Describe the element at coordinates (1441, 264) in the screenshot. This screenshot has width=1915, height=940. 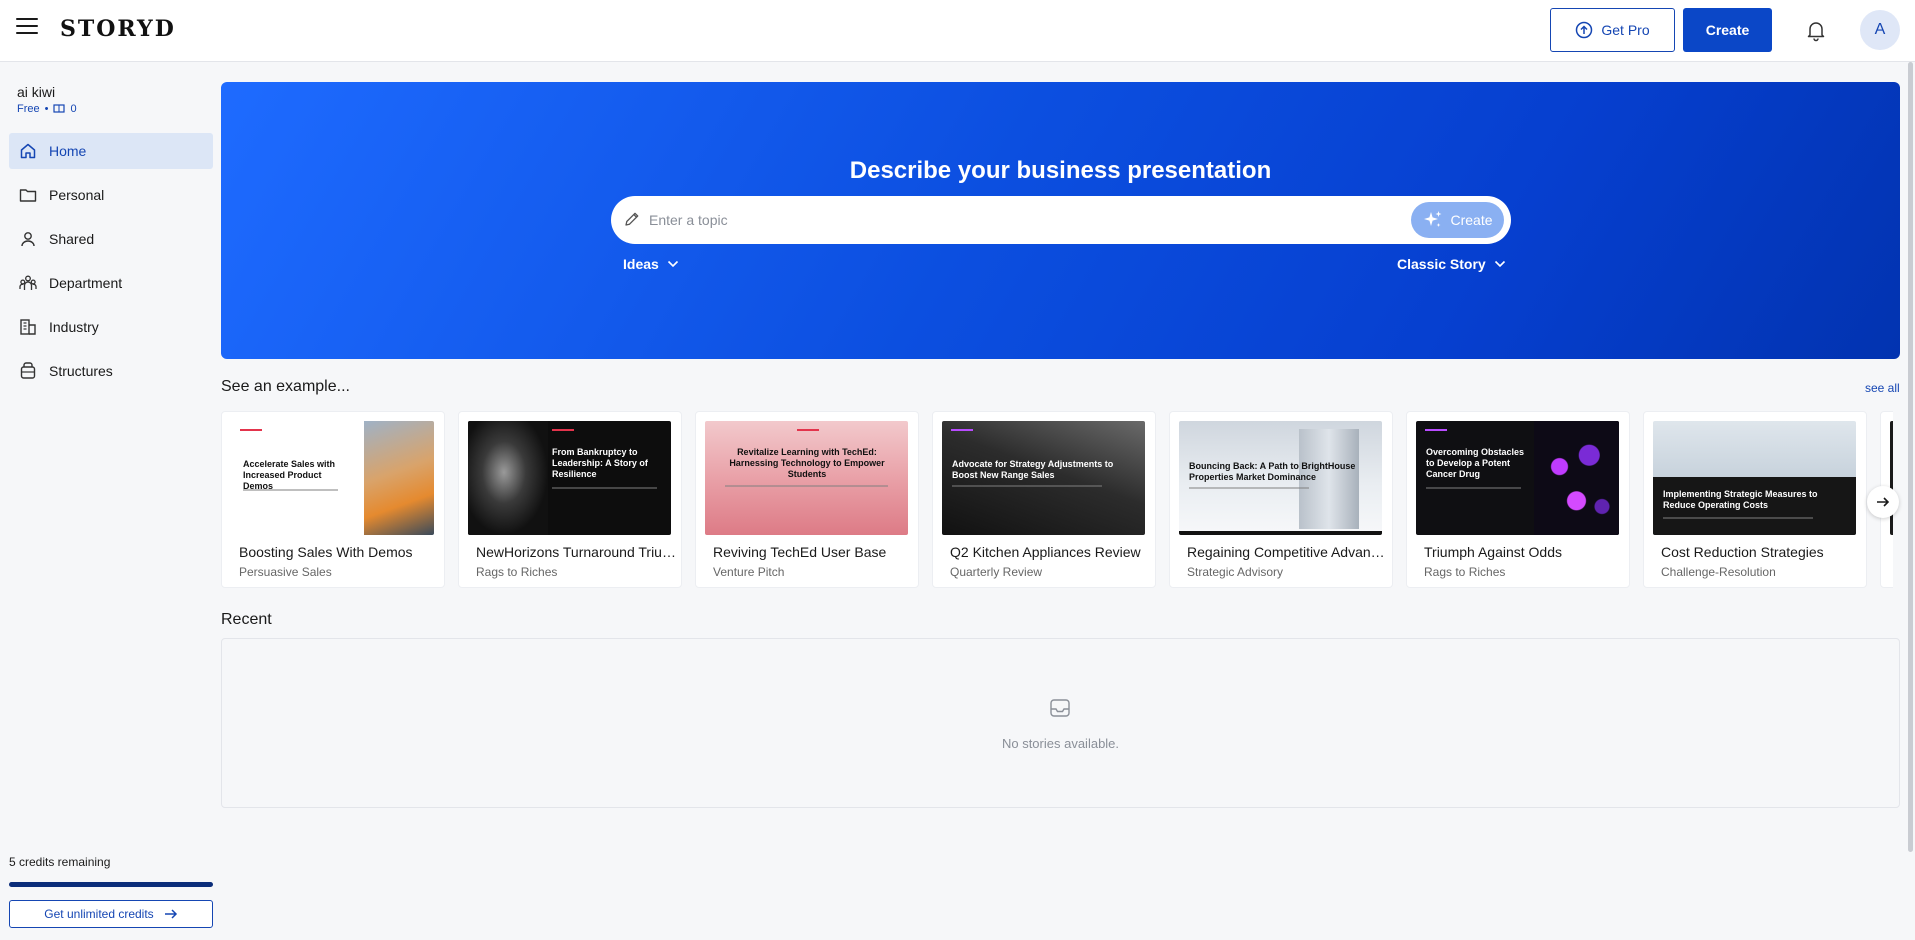
I see `story-style-label: Classic Story` at that location.